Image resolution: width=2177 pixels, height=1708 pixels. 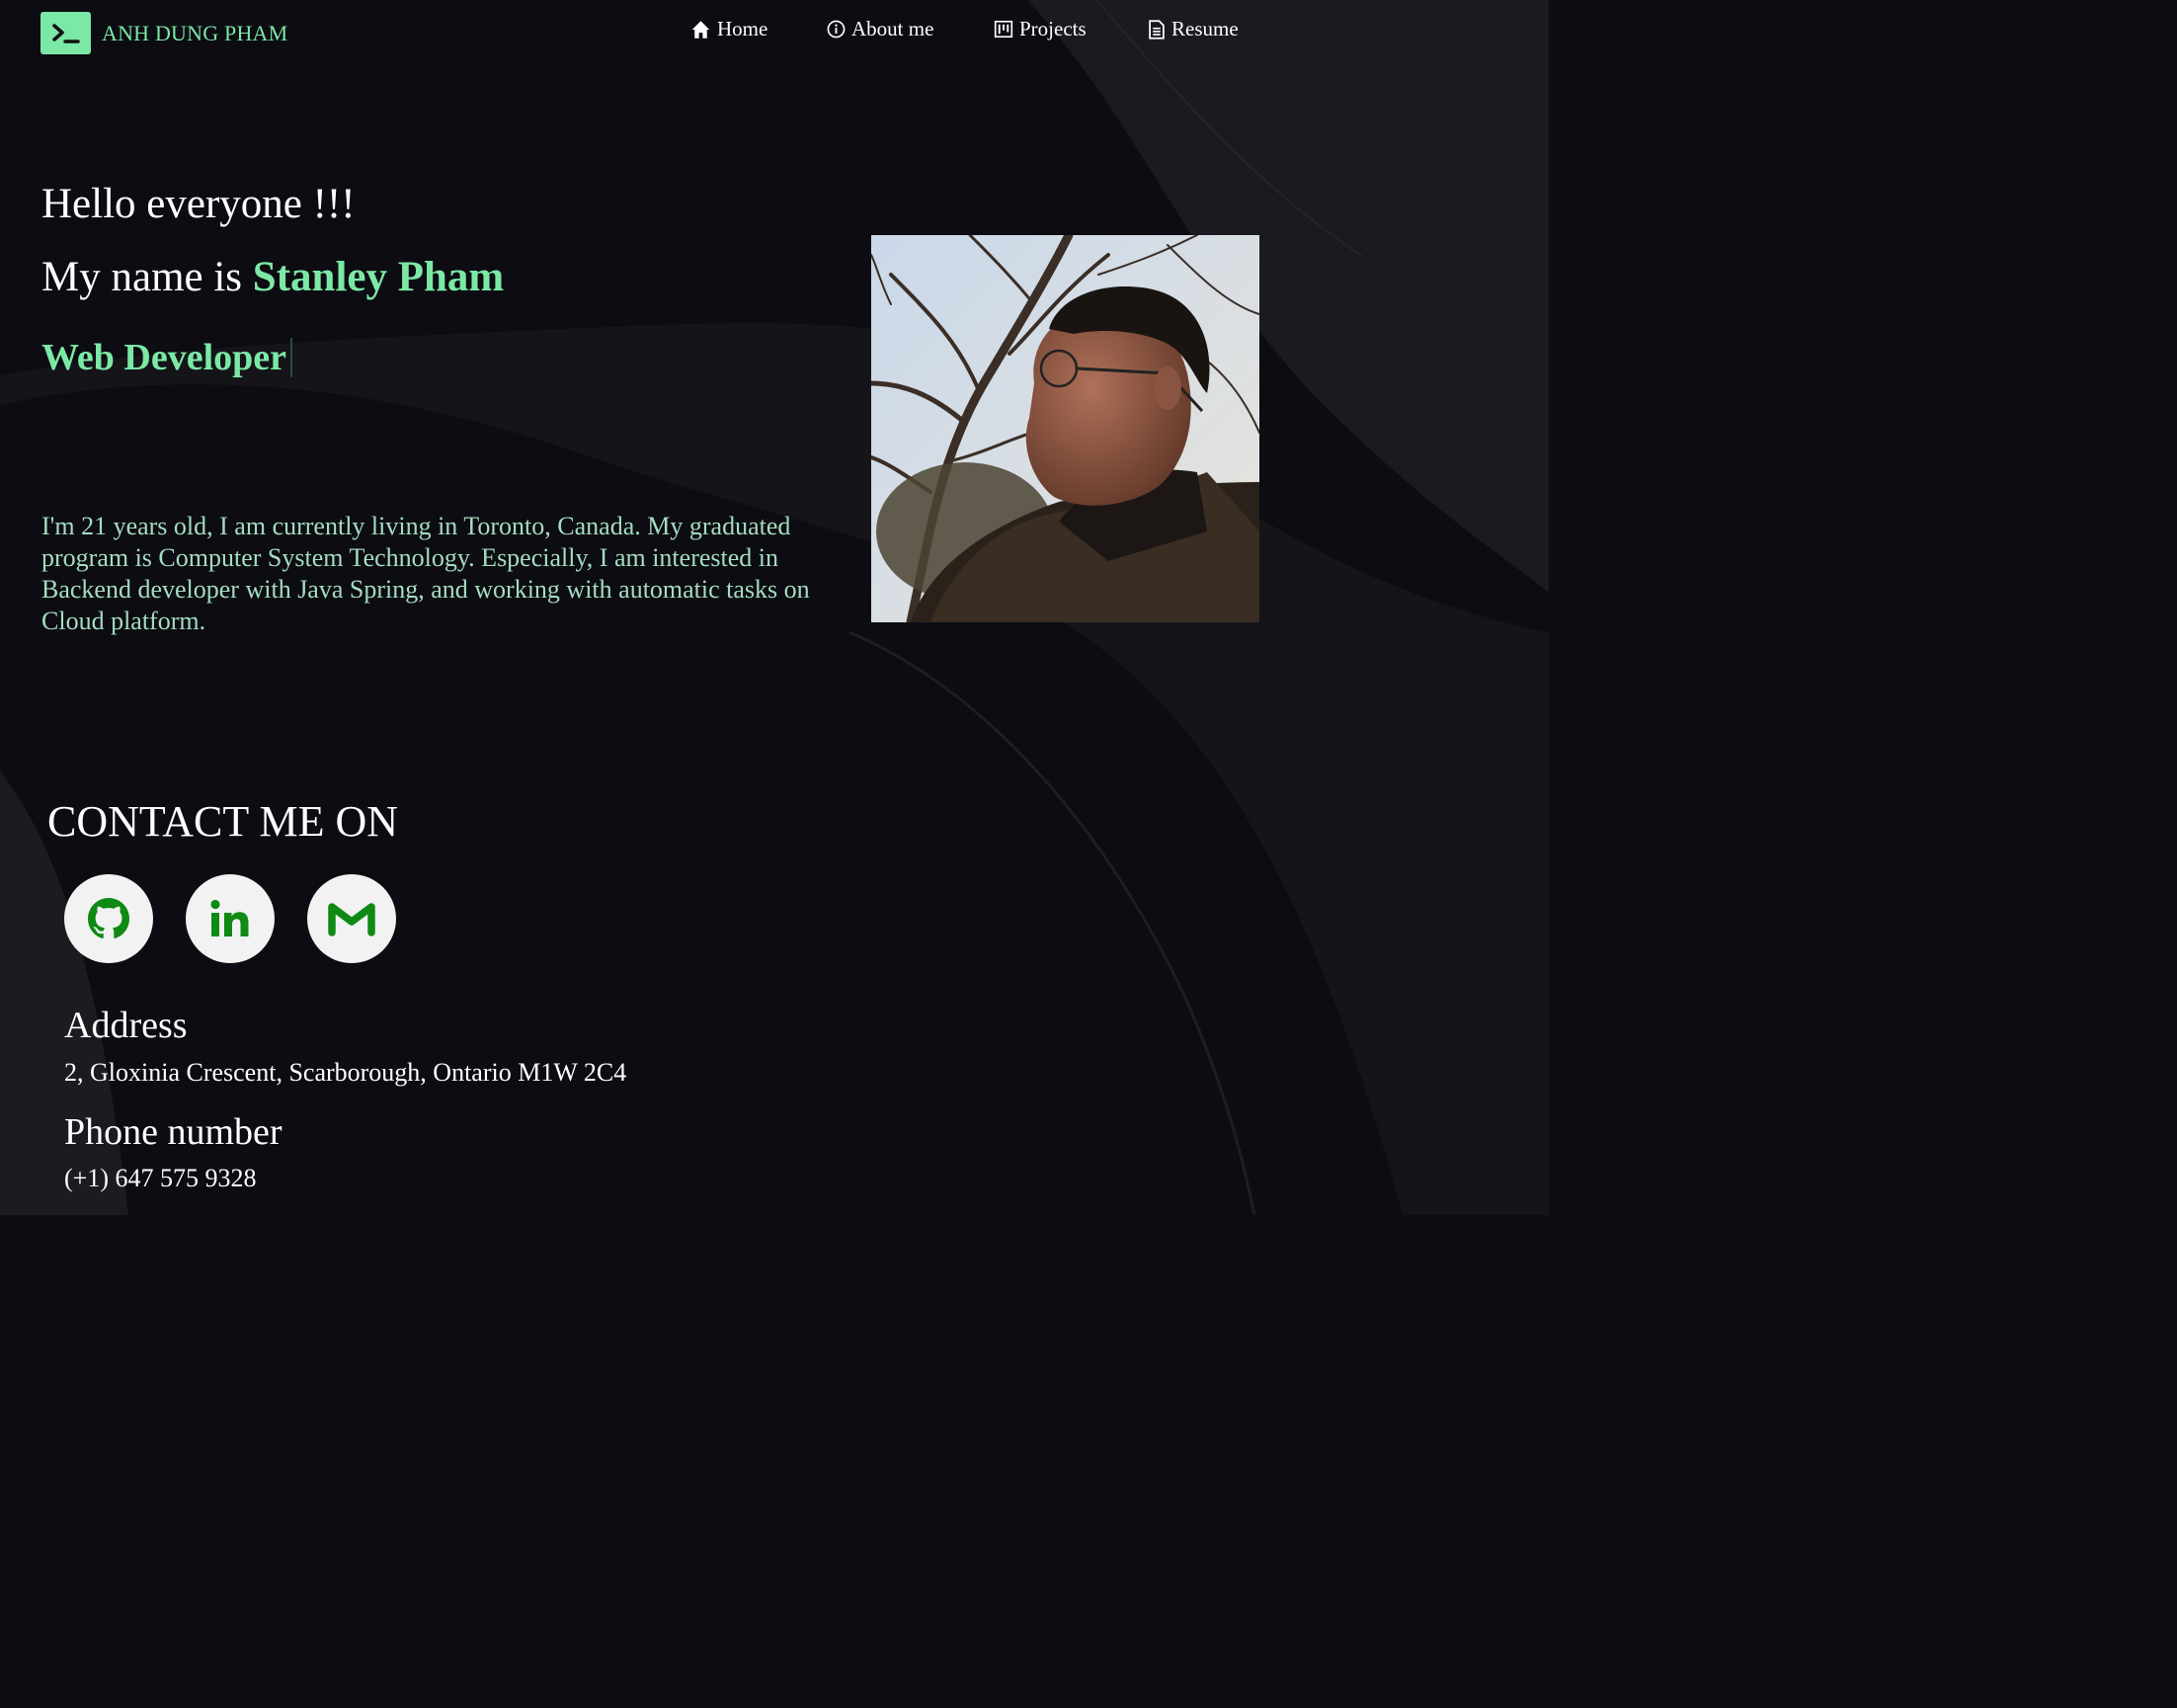 I want to click on hero-name-line: My name is Stanley Pham, so click(x=272, y=277).